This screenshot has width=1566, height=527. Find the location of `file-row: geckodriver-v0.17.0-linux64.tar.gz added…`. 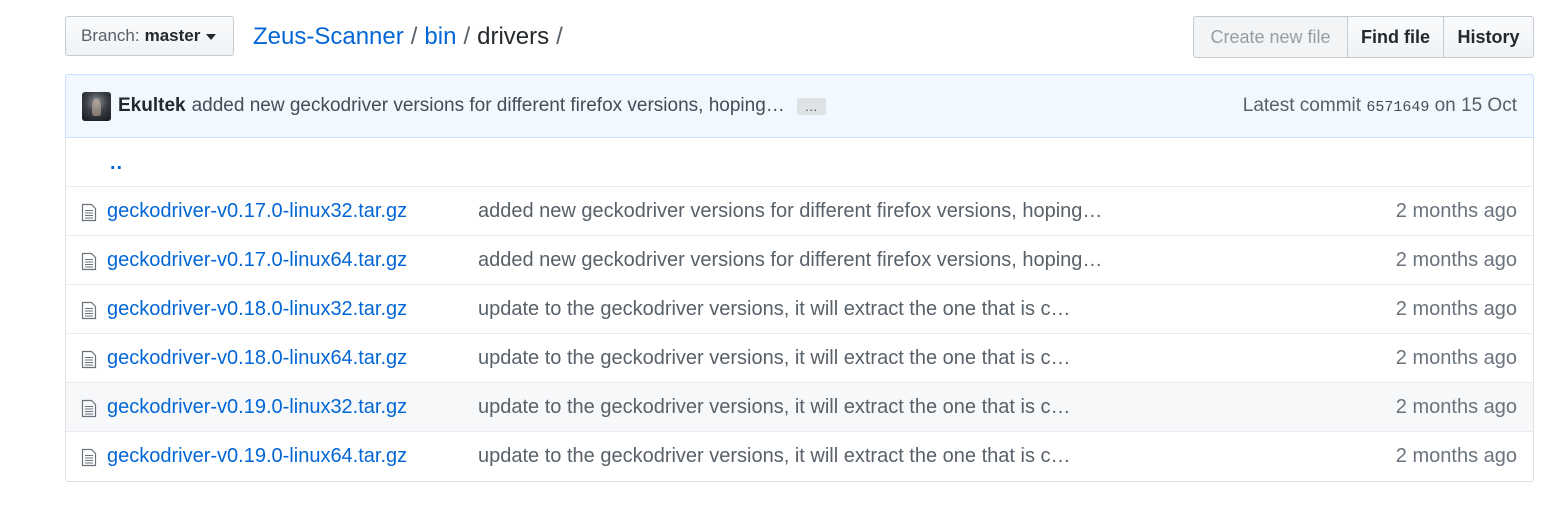

file-row: geckodriver-v0.17.0-linux64.tar.gz added… is located at coordinates (799, 260).